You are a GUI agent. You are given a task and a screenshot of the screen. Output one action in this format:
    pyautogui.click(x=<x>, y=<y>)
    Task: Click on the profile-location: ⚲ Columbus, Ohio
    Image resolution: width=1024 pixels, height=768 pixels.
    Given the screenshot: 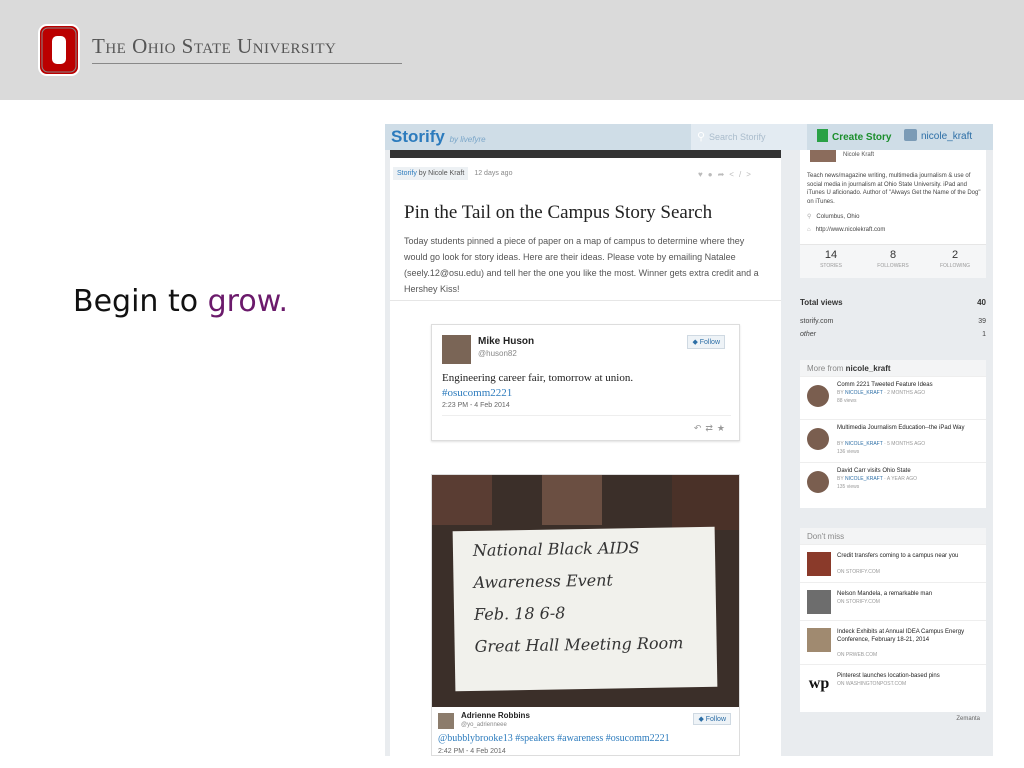 What is the action you would take?
    pyautogui.click(x=833, y=216)
    